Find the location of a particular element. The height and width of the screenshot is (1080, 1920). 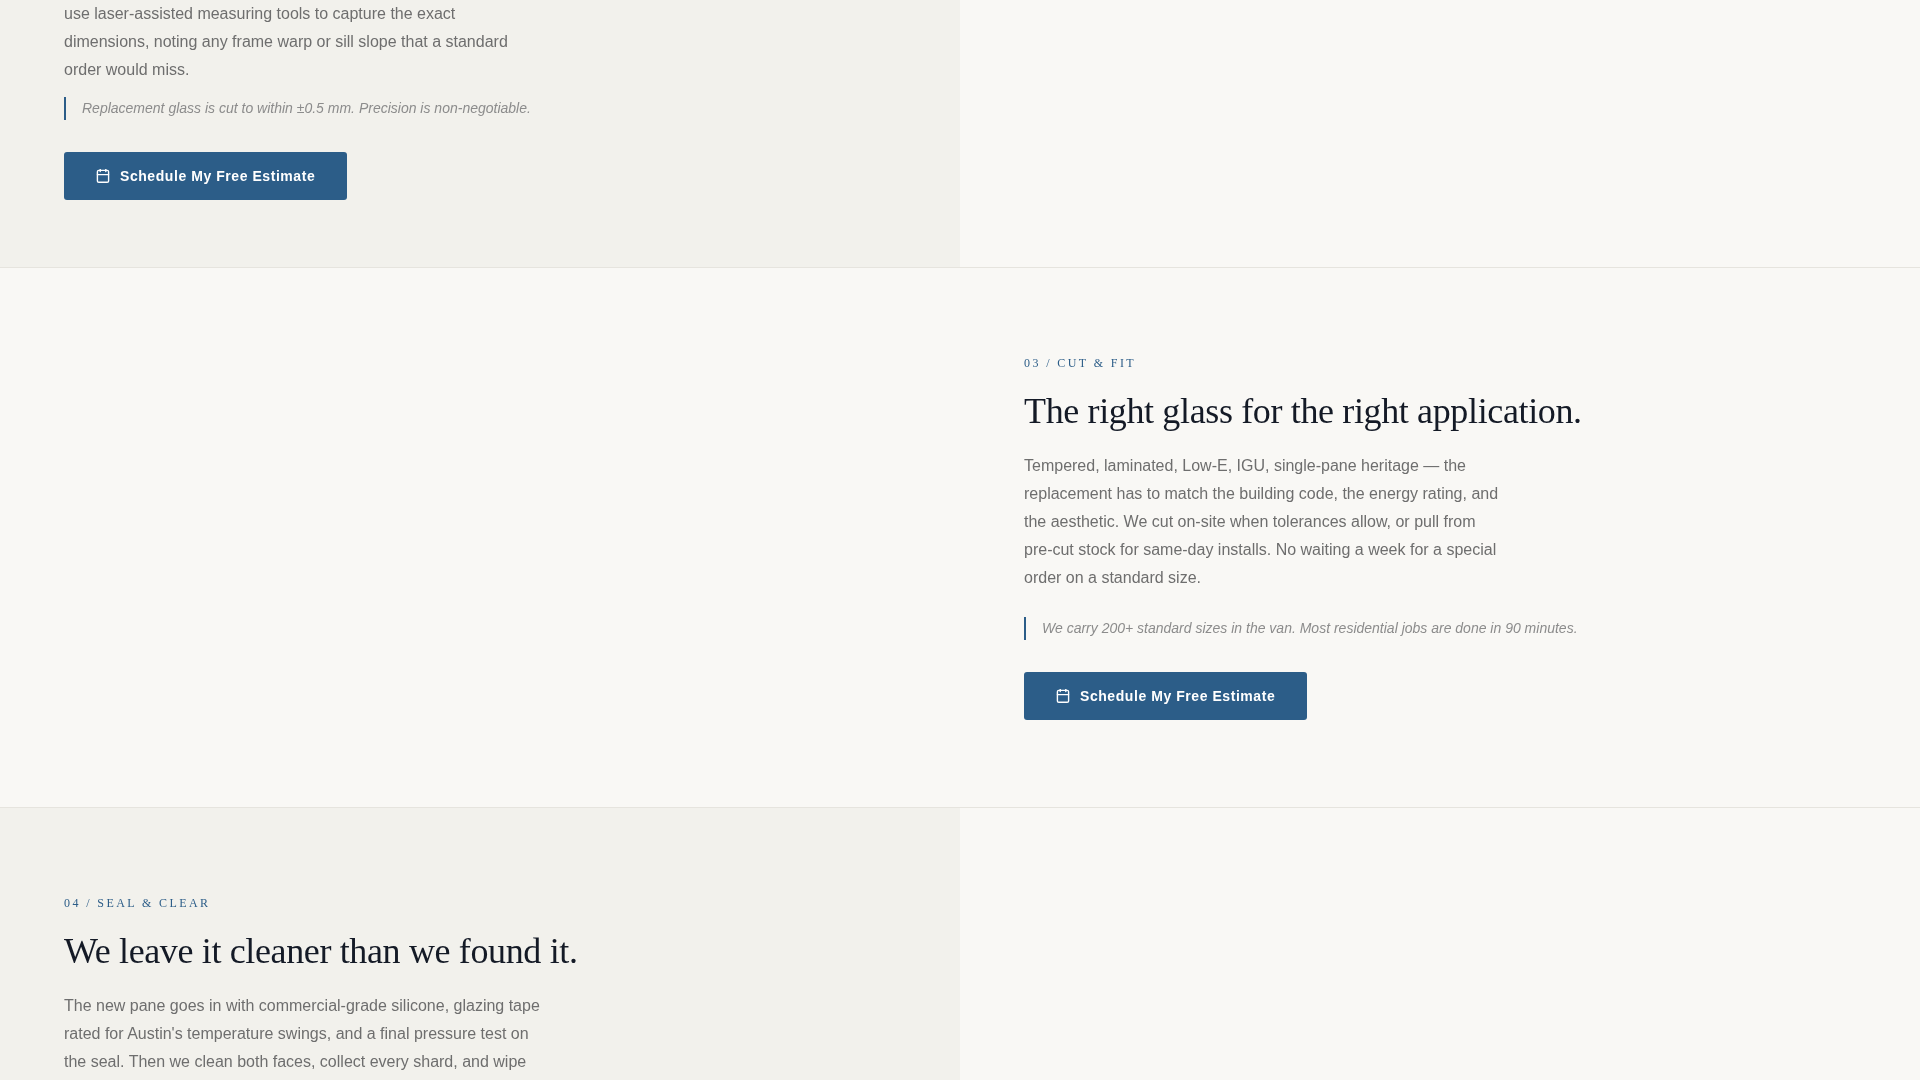

section-heading: The right glass for the right application. is located at coordinates (1303, 411).